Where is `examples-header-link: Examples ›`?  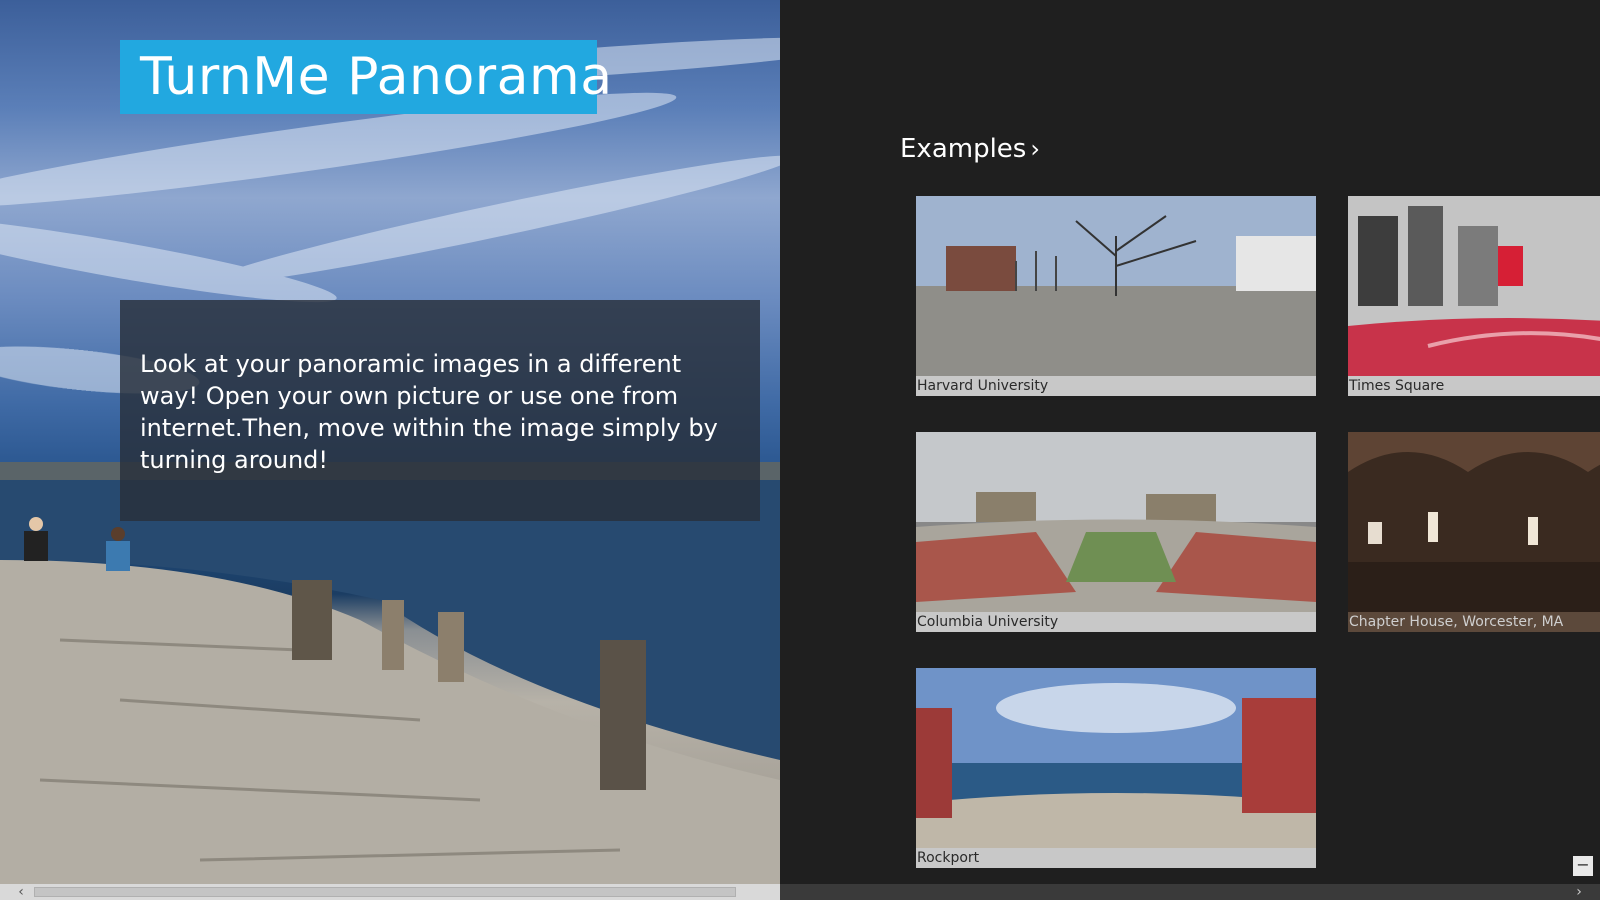
examples-header-link: Examples › is located at coordinates (970, 149).